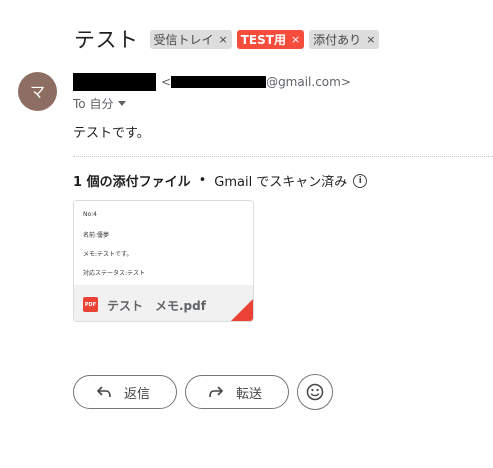 Image resolution: width=493 pixels, height=468 pixels. I want to click on chevron-down-icon, so click(122, 103).